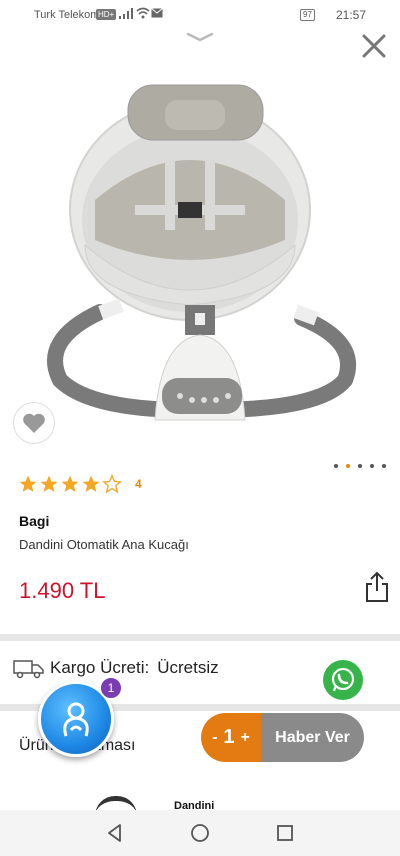 The image size is (400, 856). I want to click on network-badge: HD+, so click(106, 14).